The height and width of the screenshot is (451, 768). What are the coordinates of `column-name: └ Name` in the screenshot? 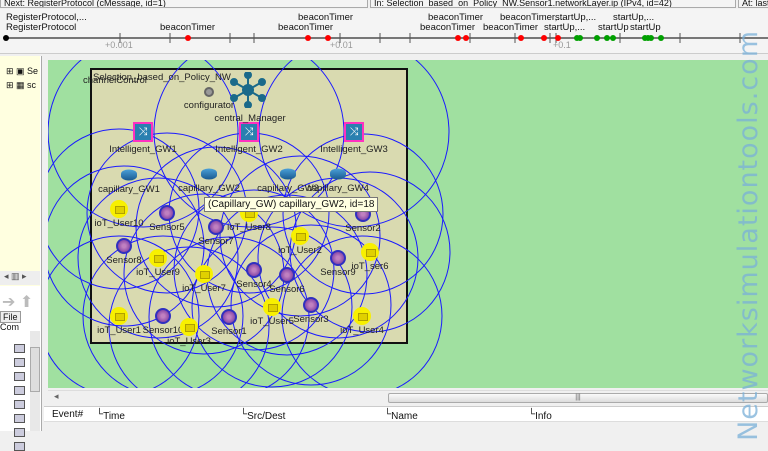 It's located at (401, 415).